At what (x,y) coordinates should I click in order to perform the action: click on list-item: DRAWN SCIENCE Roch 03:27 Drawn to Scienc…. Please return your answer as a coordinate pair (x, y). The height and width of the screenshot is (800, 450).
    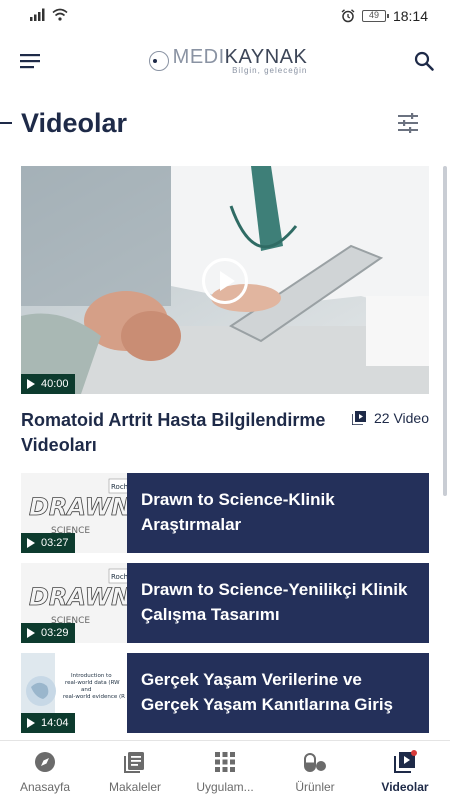
    Looking at the image, I should click on (225, 513).